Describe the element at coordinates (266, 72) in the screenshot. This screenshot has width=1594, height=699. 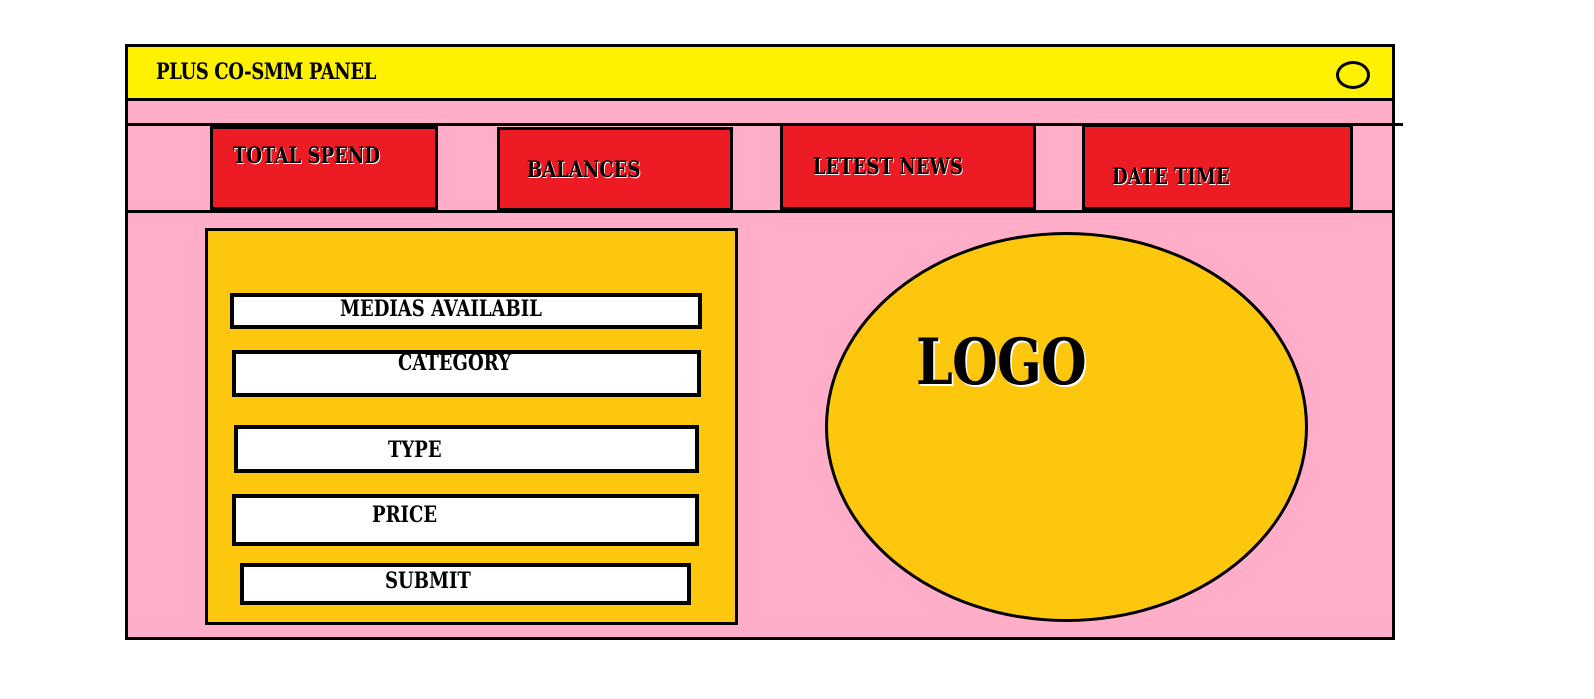
I see `app-title: PLUS CO-SMM PANEL` at that location.